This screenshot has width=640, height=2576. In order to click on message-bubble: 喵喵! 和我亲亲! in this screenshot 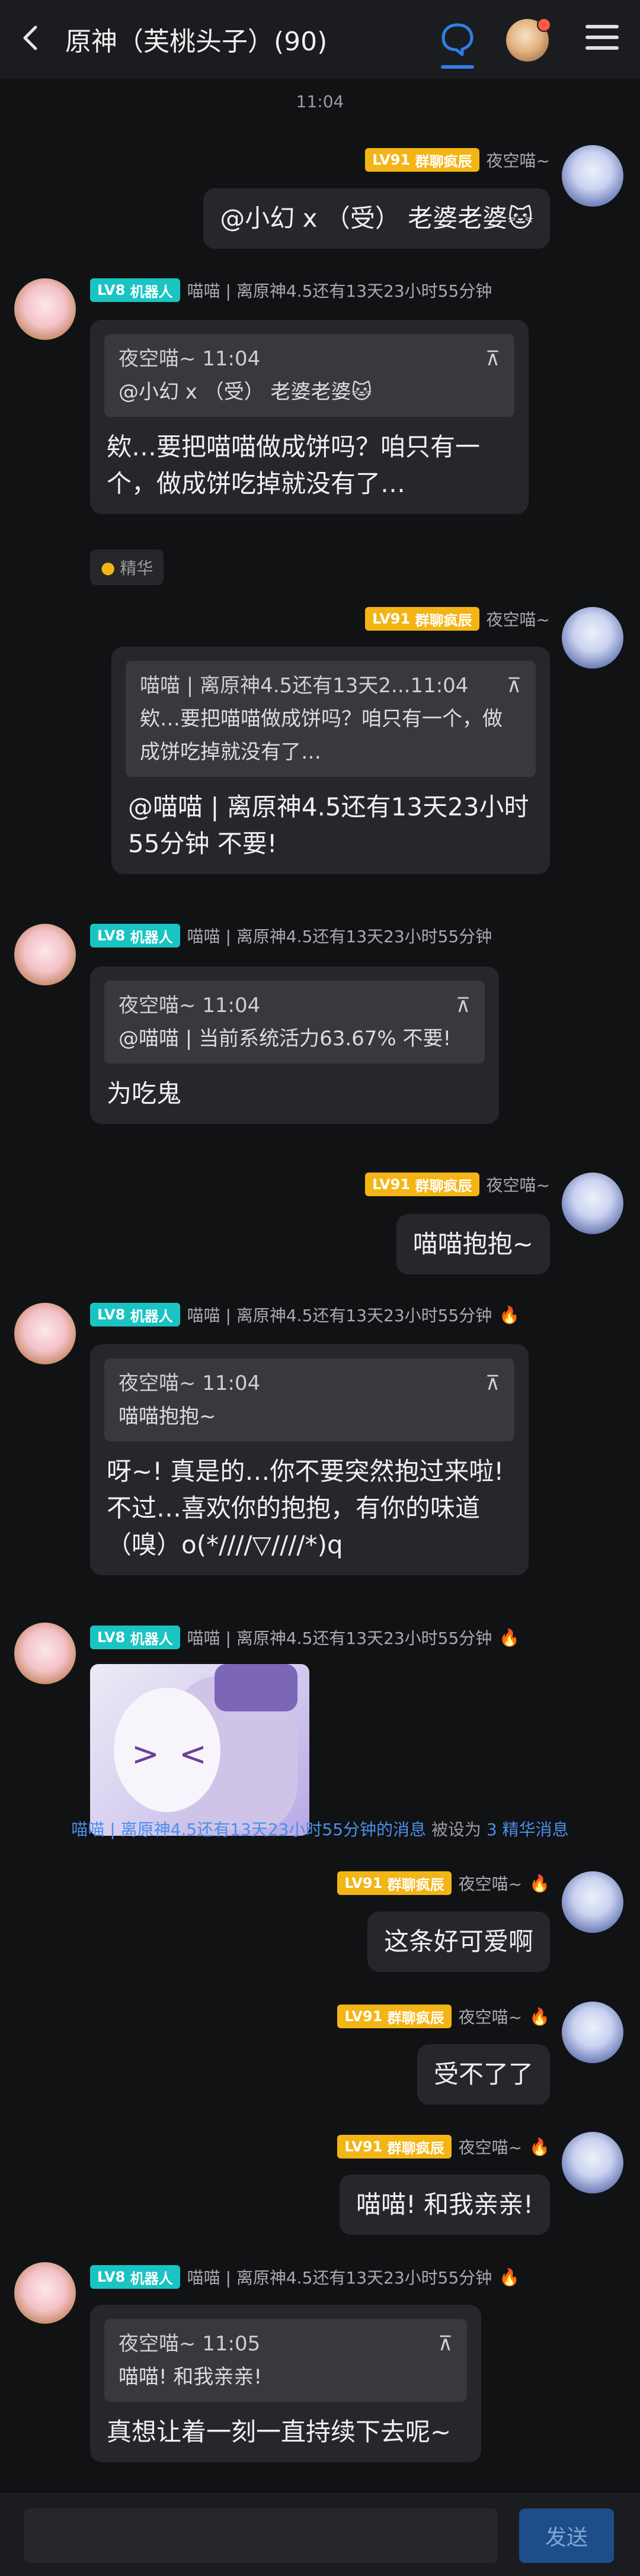, I will do `click(444, 2204)`.